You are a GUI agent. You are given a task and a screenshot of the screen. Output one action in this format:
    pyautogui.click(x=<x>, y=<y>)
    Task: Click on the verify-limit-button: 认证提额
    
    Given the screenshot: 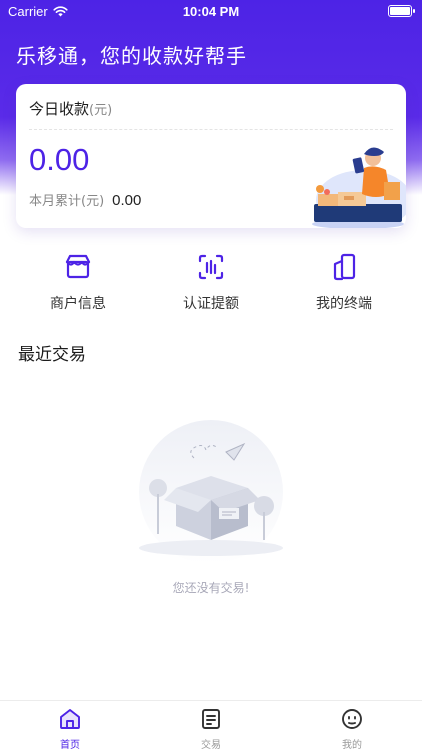 What is the action you would take?
    pyautogui.click(x=211, y=285)
    